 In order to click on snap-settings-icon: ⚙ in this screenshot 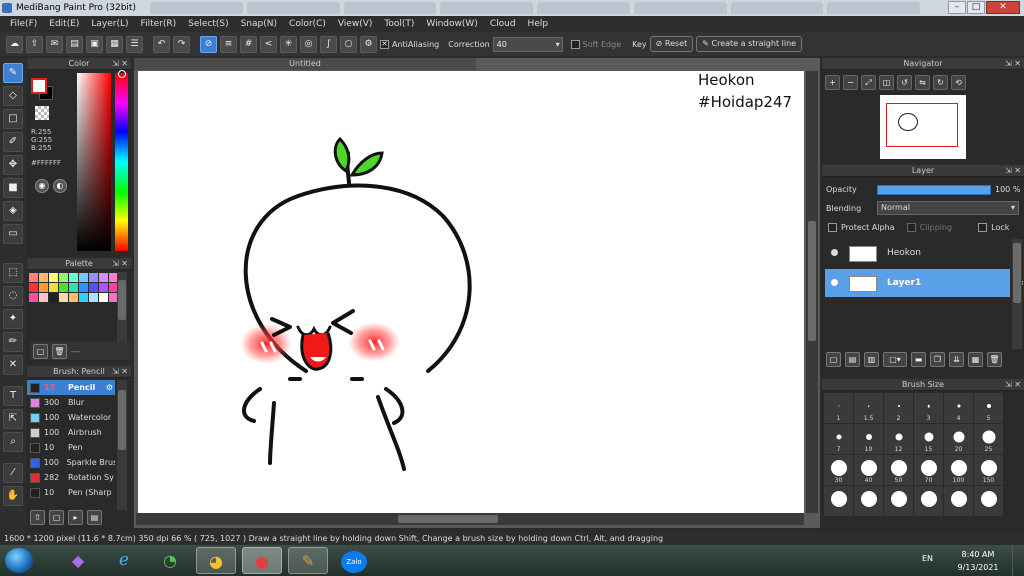, I will do `click(368, 44)`.